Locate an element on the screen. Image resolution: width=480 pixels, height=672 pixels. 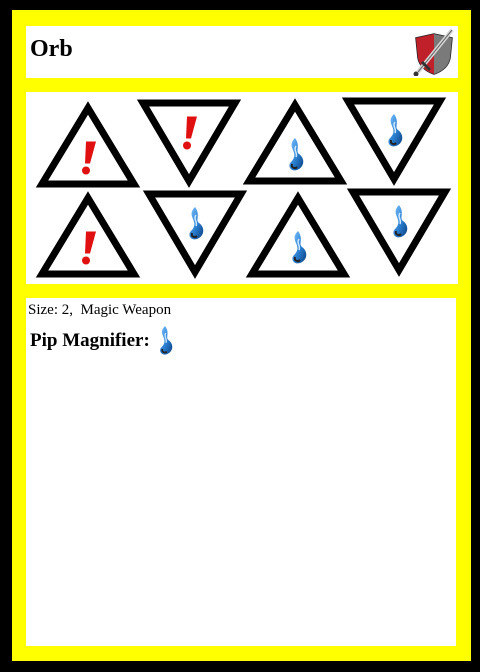
card-stats: Size: 2, Magic Weapon is located at coordinates (99, 310).